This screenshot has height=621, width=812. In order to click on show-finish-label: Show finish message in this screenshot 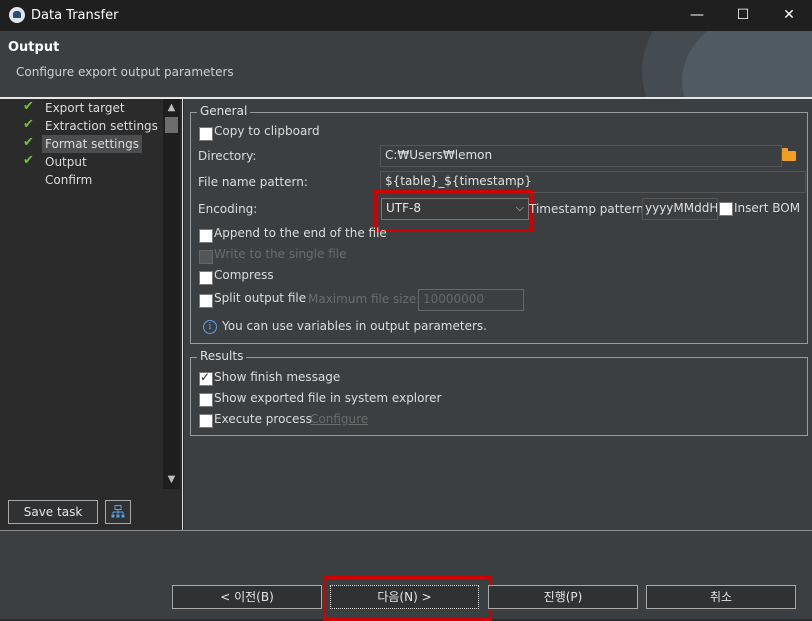, I will do `click(277, 377)`.